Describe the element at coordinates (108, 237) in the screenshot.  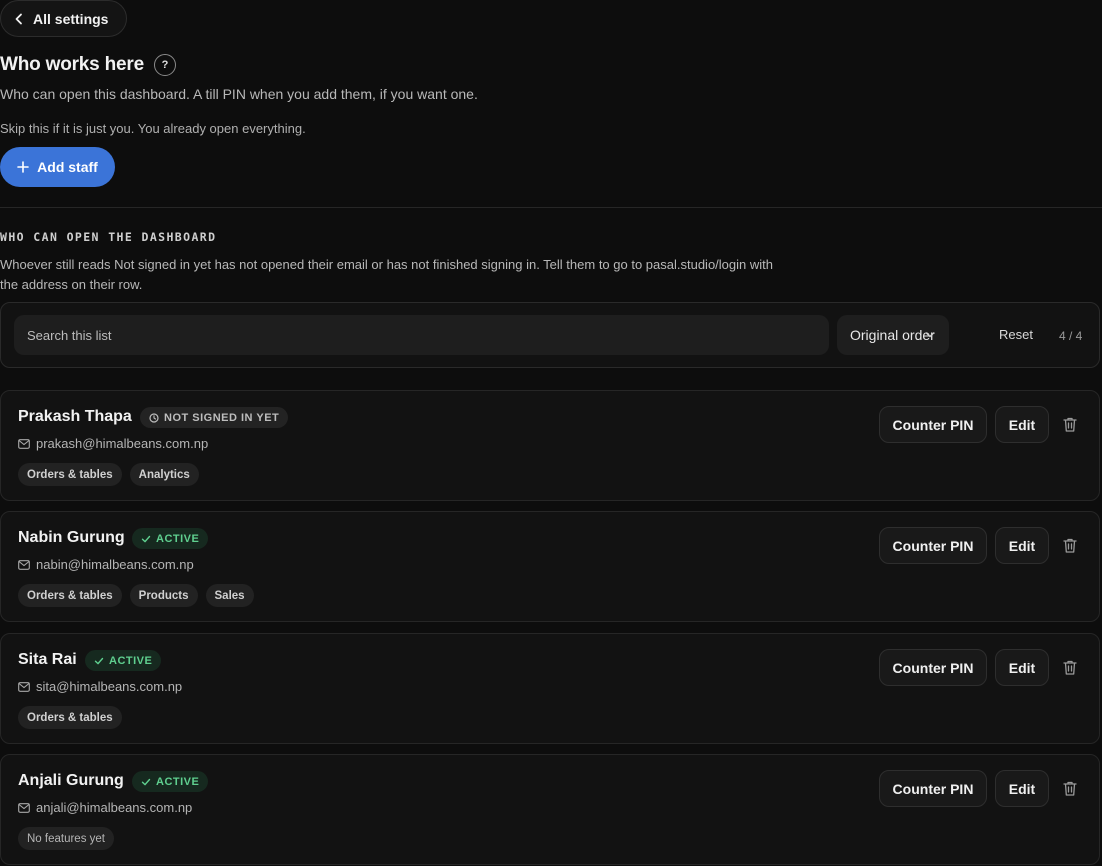
I see `section-heading: WHO CAN OPEN THE DASHBOARD` at that location.